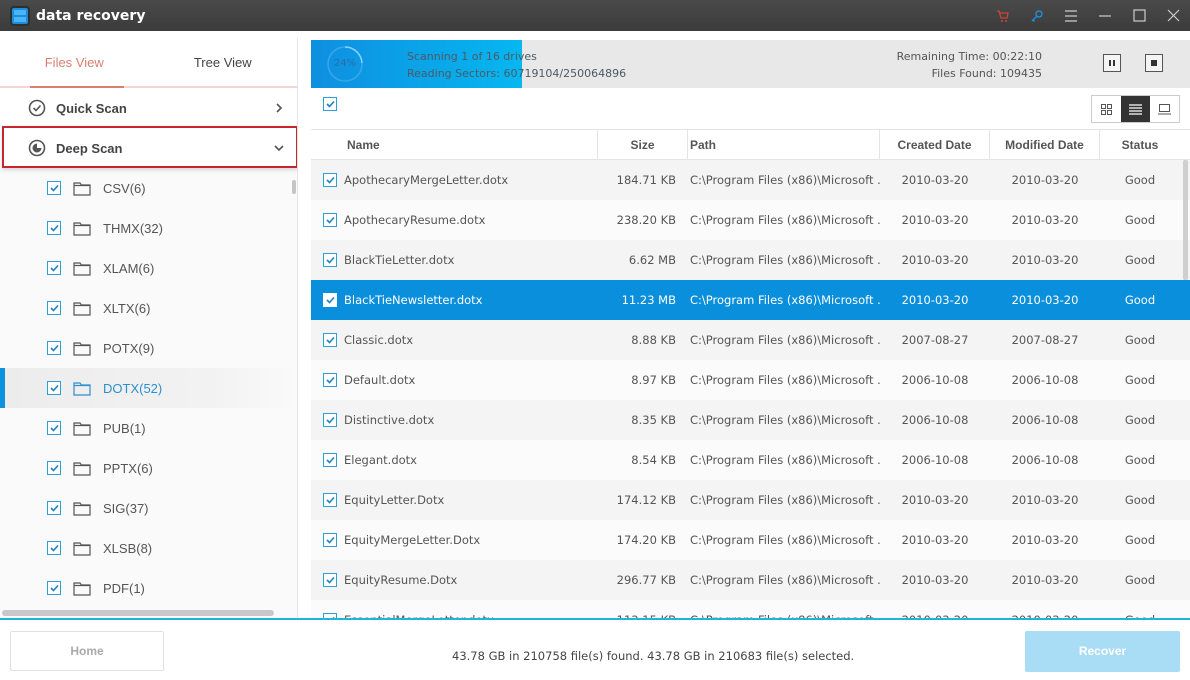 This screenshot has height=680, width=1190. I want to click on cell-modified-date: 2007-08-27, so click(1045, 340).